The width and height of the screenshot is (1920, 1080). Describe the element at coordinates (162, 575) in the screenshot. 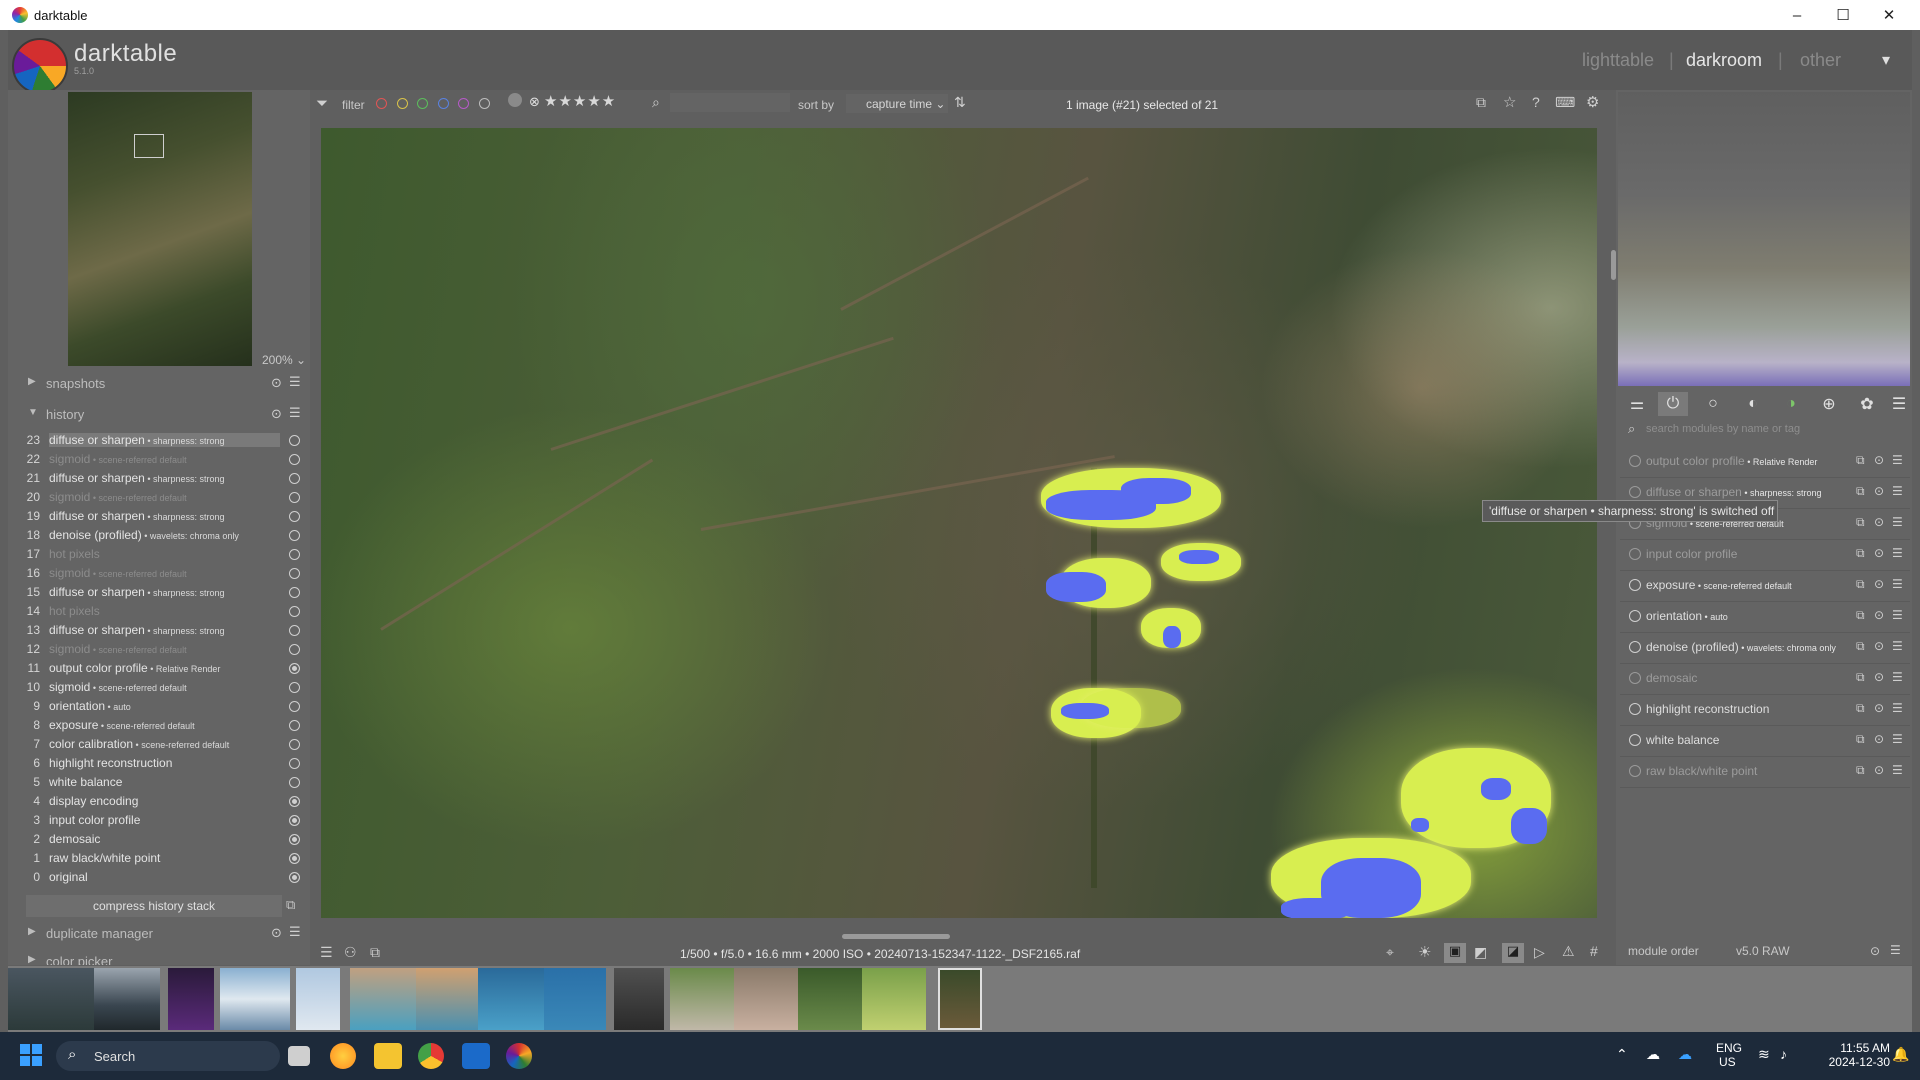

I see `history-item: 16 sigmoid • scene-referred default` at that location.